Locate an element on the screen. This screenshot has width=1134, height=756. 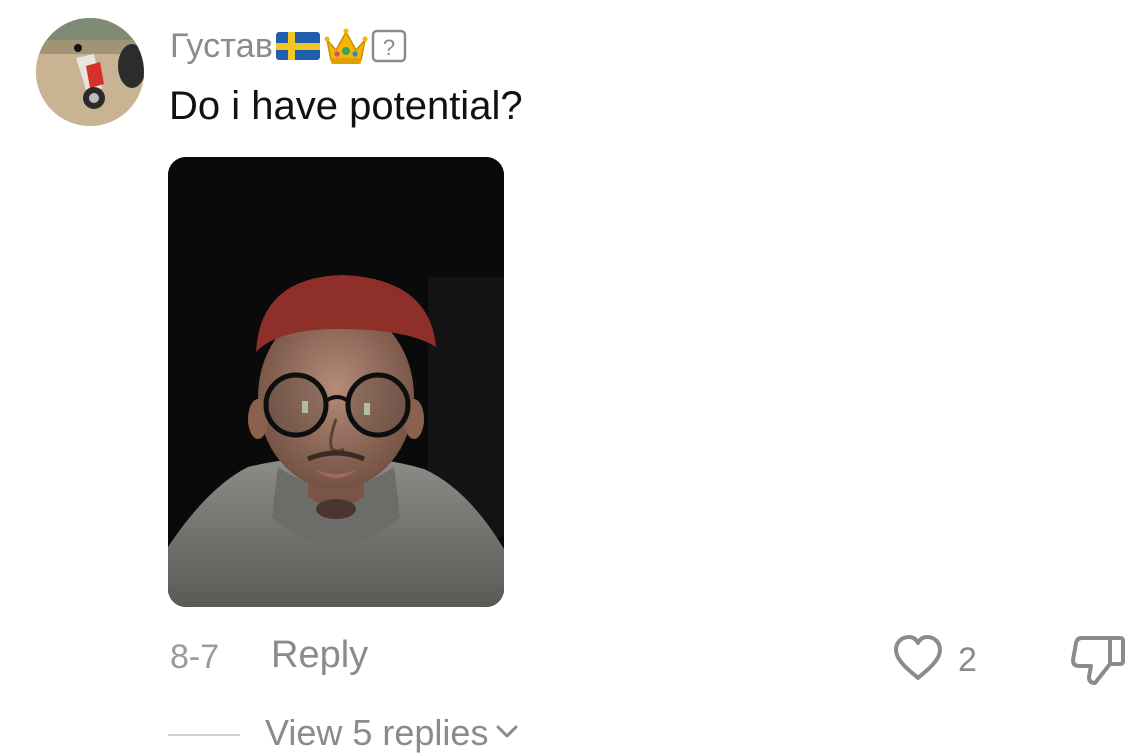
chevron-down-icon is located at coordinates (507, 733).